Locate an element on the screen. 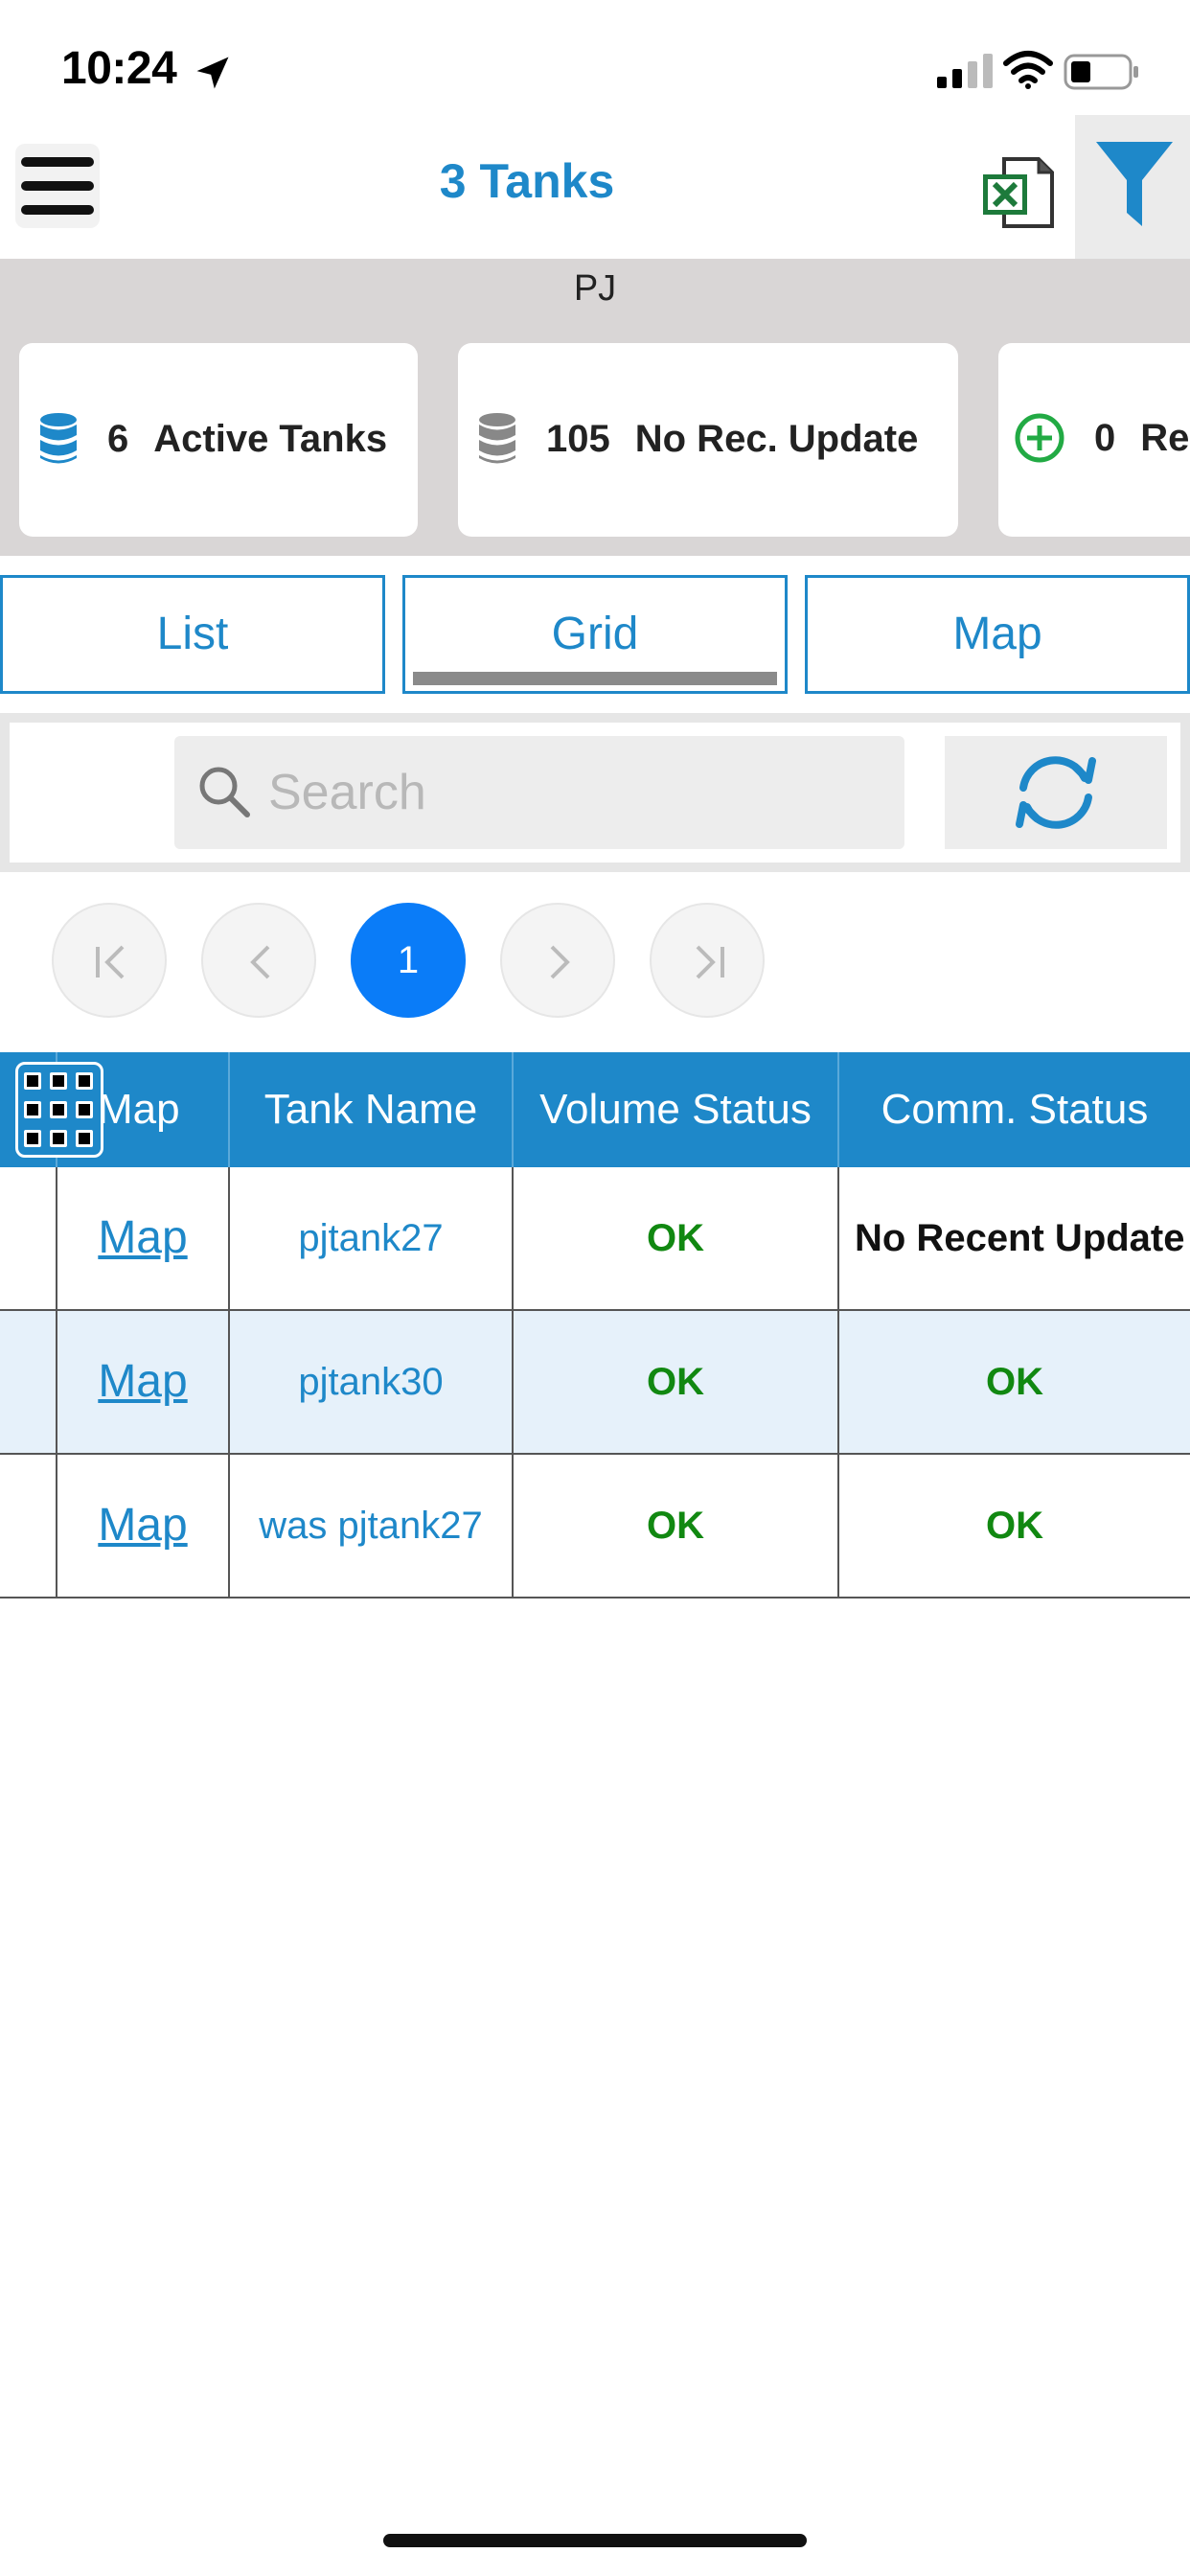  active-tanks-card: 6 Active Tanks is located at coordinates (218, 440).